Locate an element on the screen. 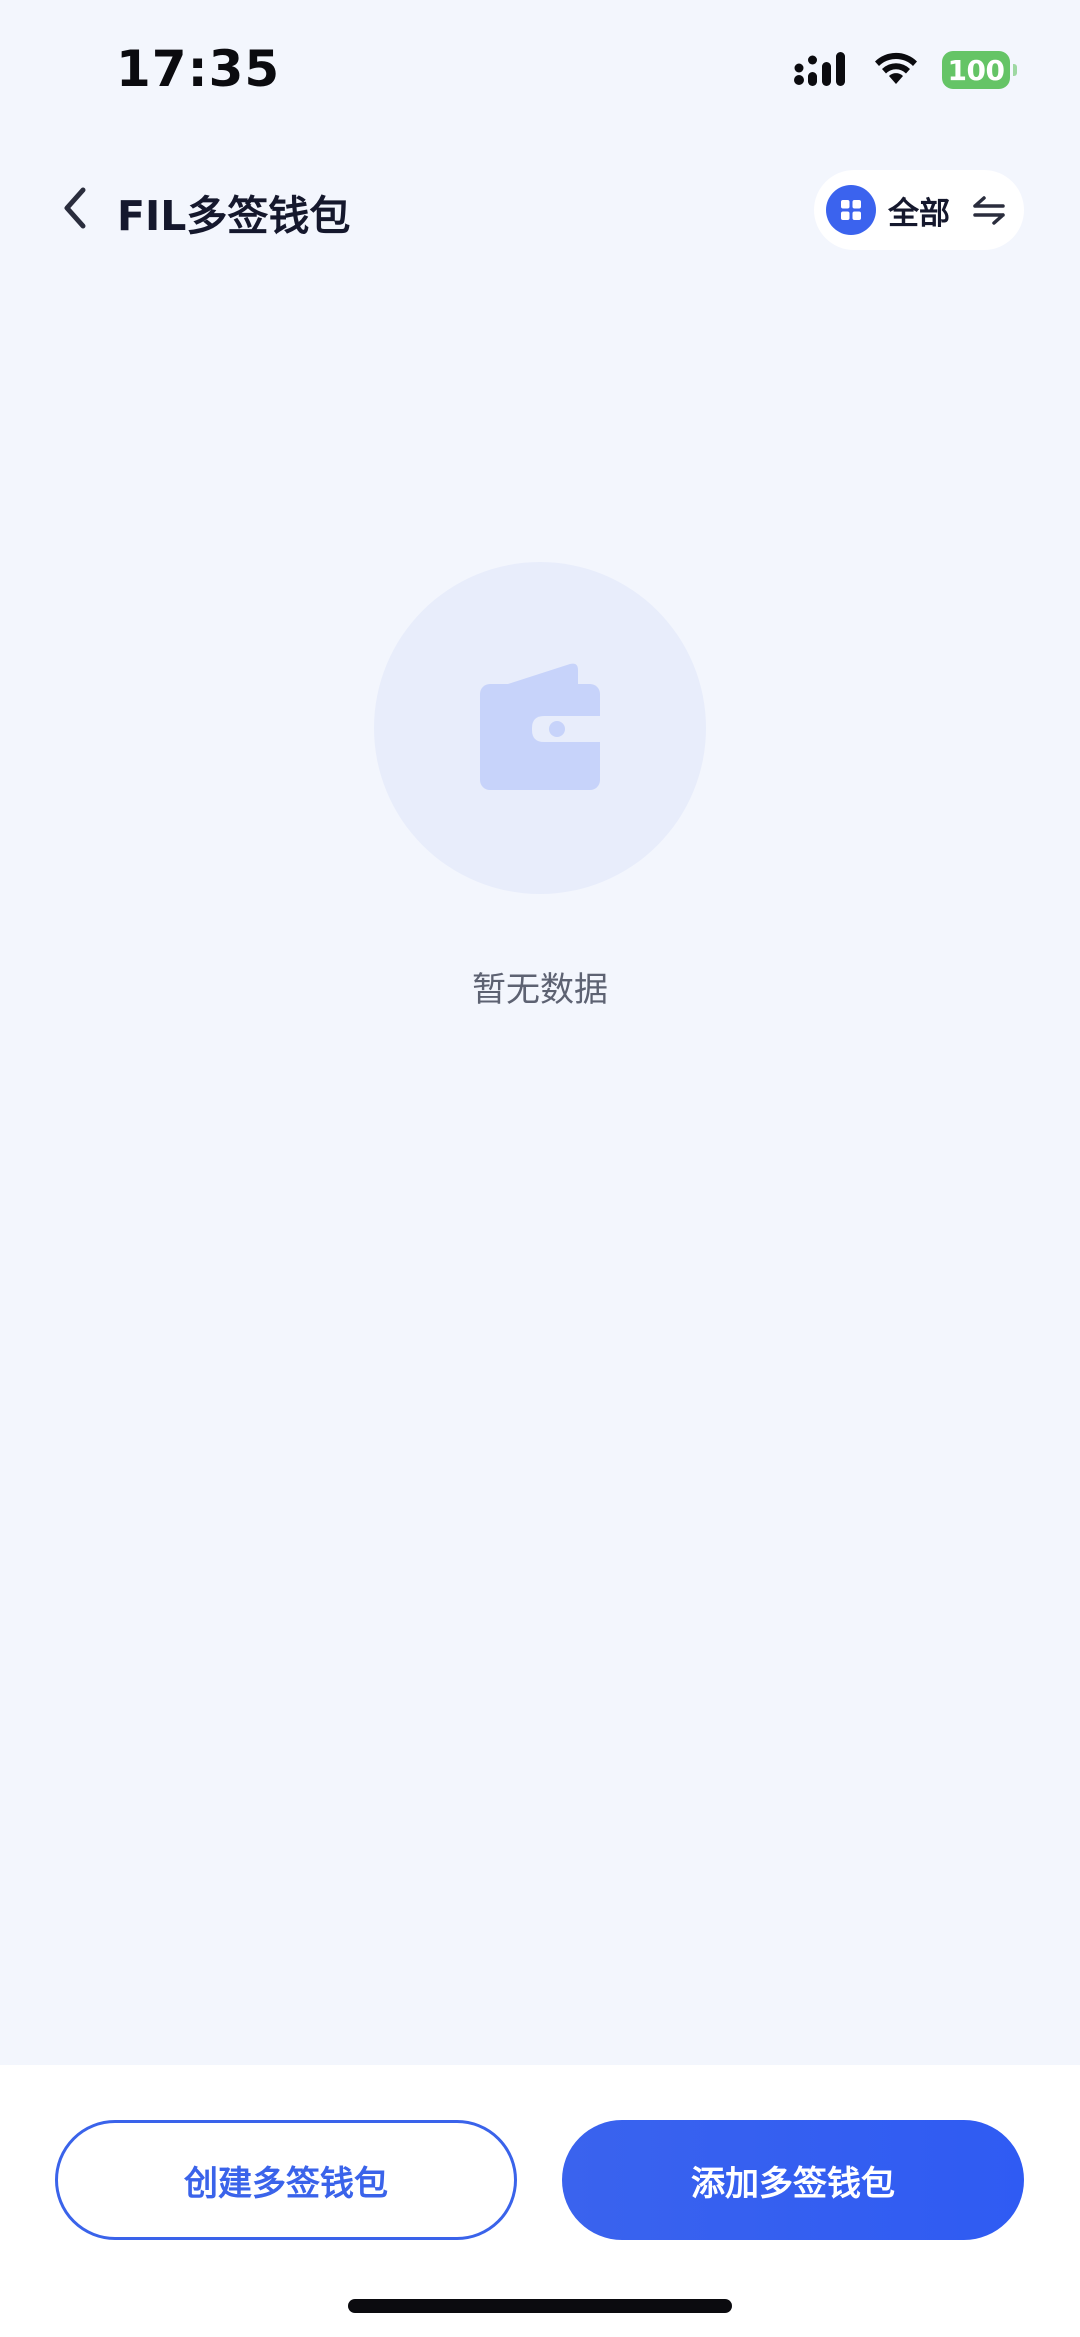  back-button is located at coordinates (75, 210).